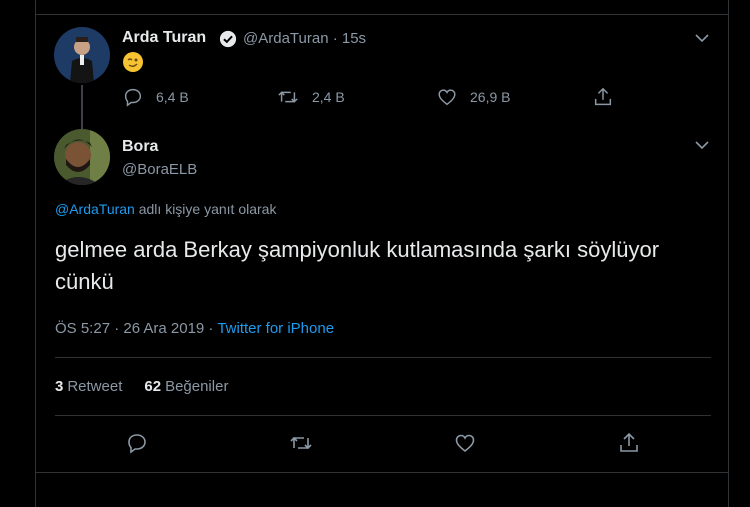 This screenshot has height=507, width=750. What do you see at coordinates (172, 97) in the screenshot?
I see `reply-count: 6,4 B` at bounding box center [172, 97].